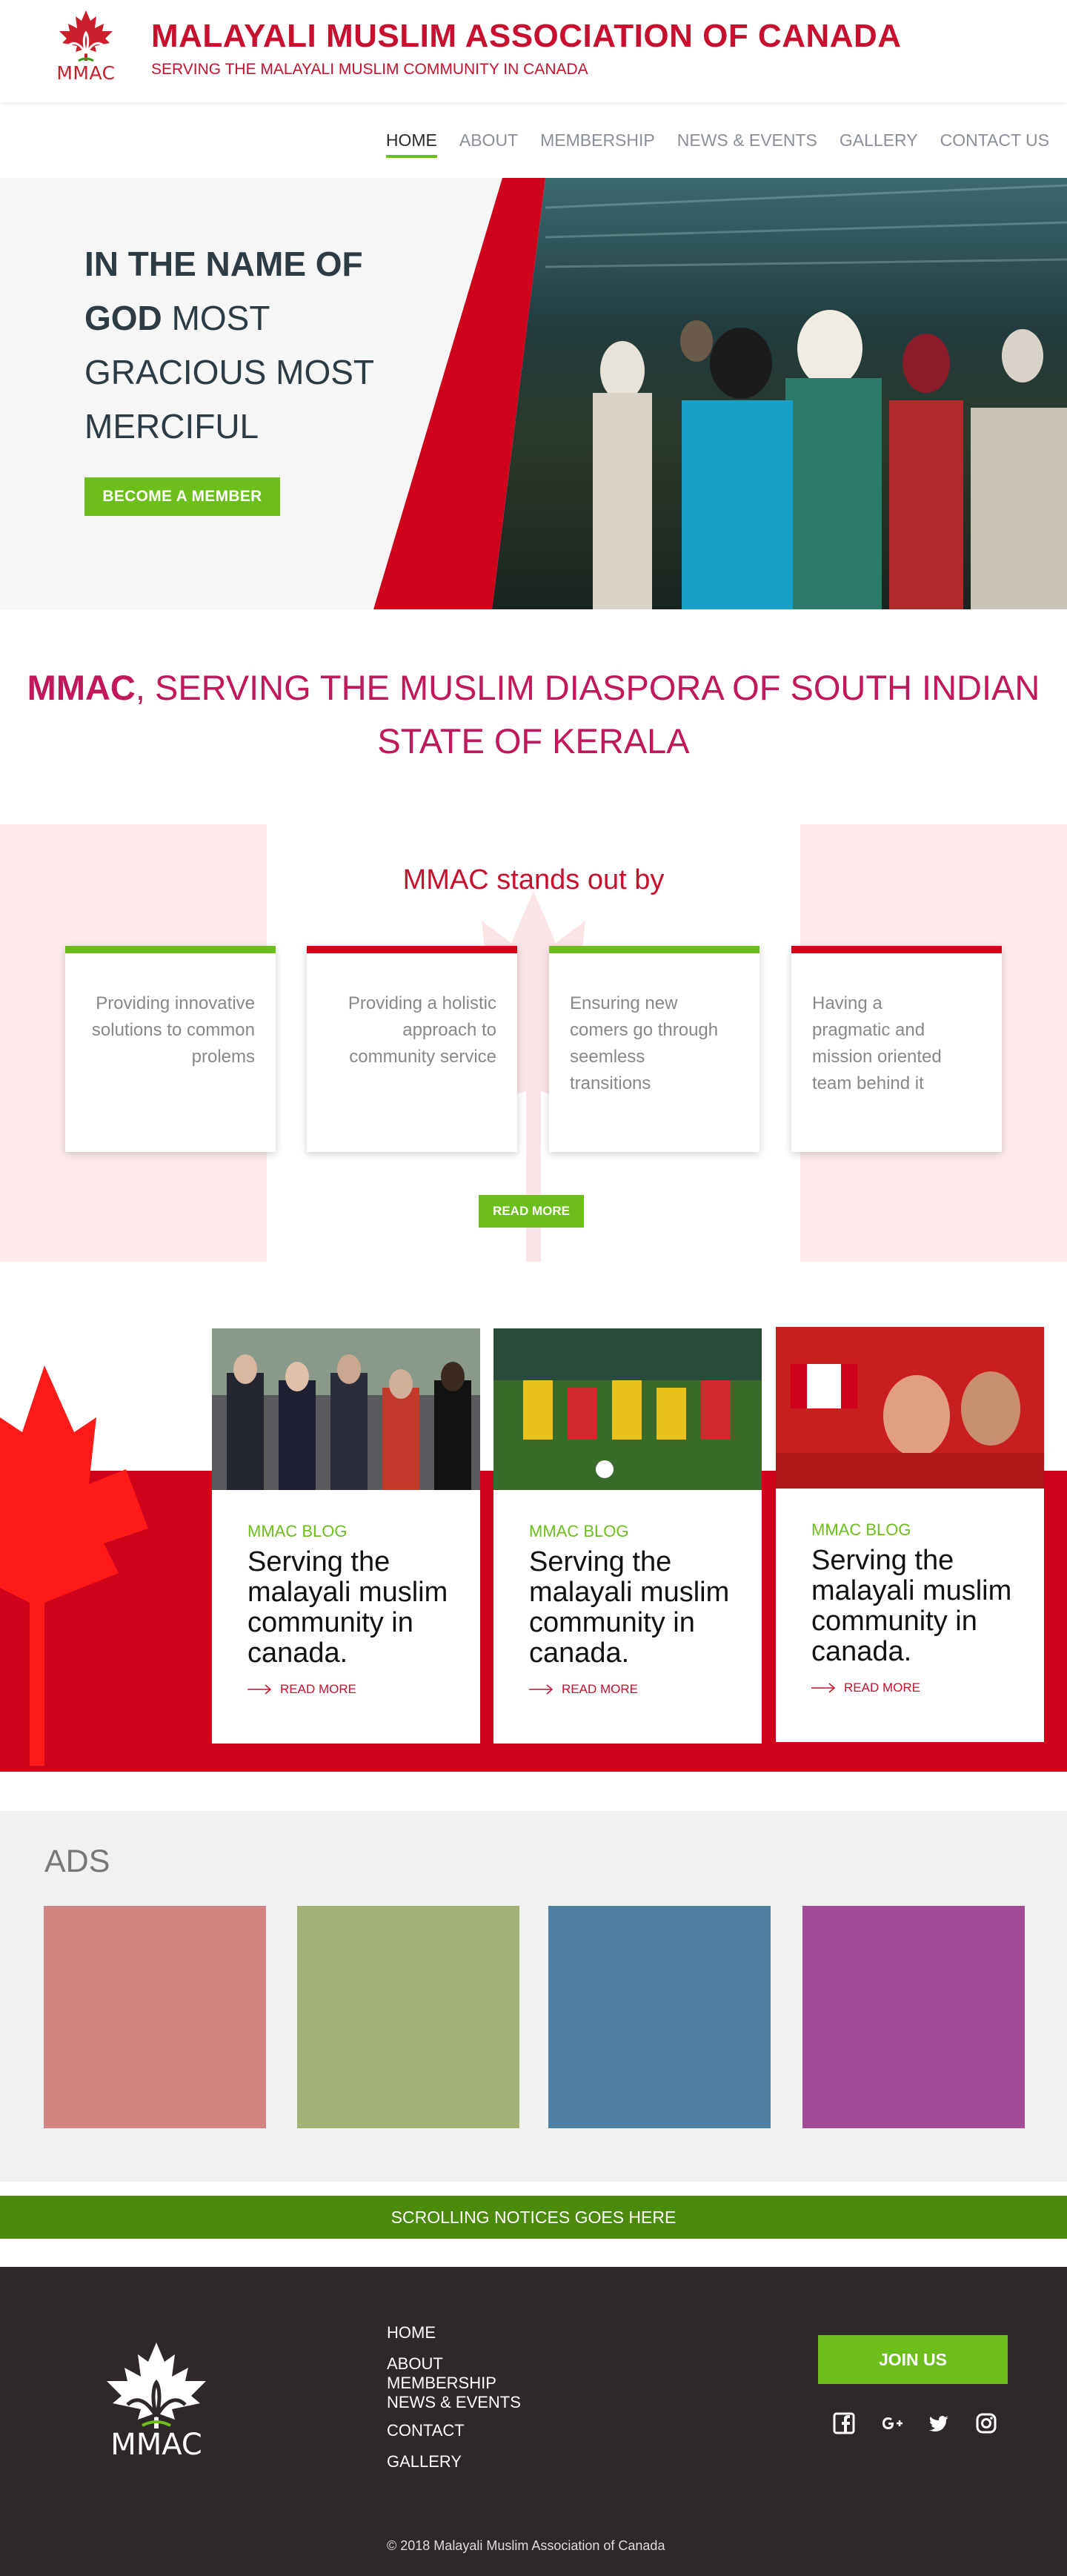 The height and width of the screenshot is (2576, 1067). Describe the element at coordinates (995, 142) in the screenshot. I see `nav-item-contact-us: CONTACT US` at that location.